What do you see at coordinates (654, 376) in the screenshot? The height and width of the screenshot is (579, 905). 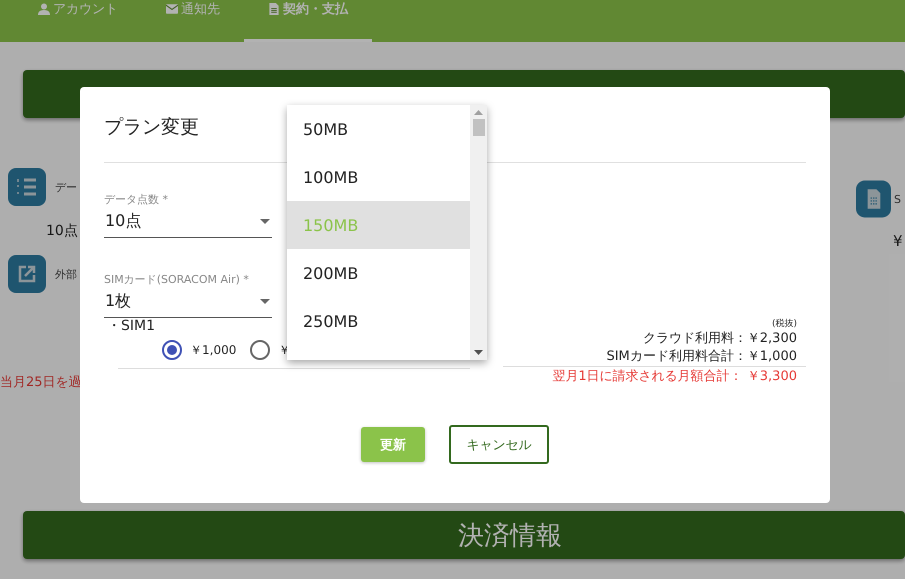 I see `monthly-total: 翌月1日に請求される月額合計： ￥3,300` at bounding box center [654, 376].